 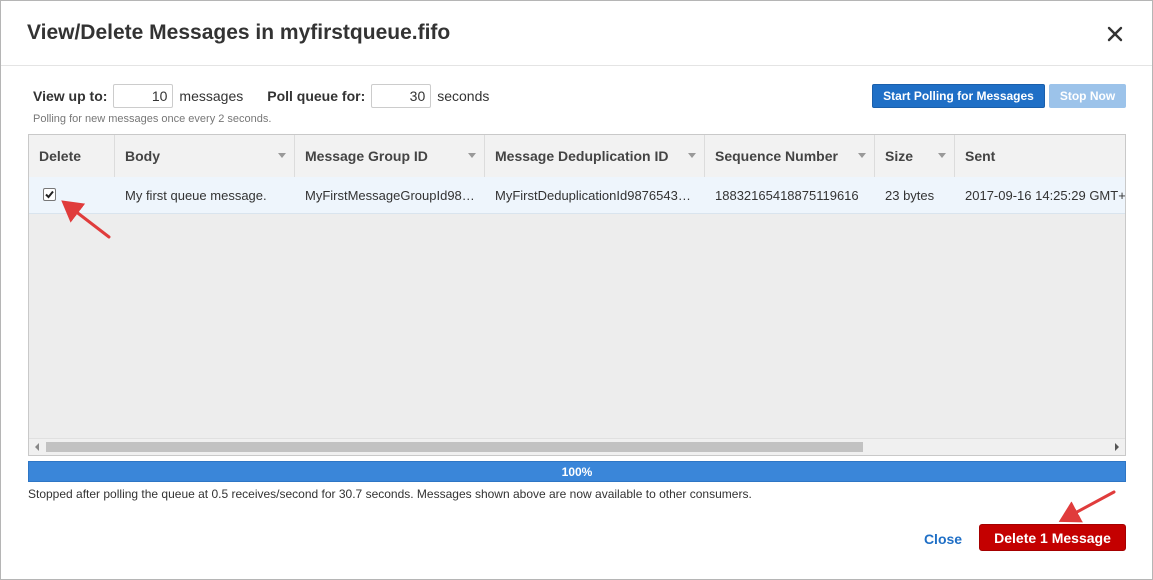 I want to click on progress-label: 100%, so click(x=577, y=472).